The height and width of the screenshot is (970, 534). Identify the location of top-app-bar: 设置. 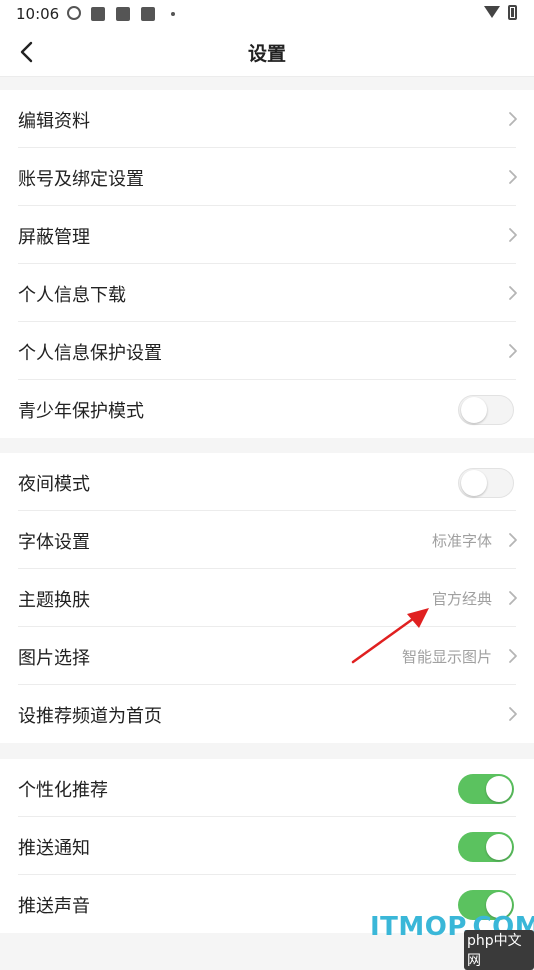
(267, 52).